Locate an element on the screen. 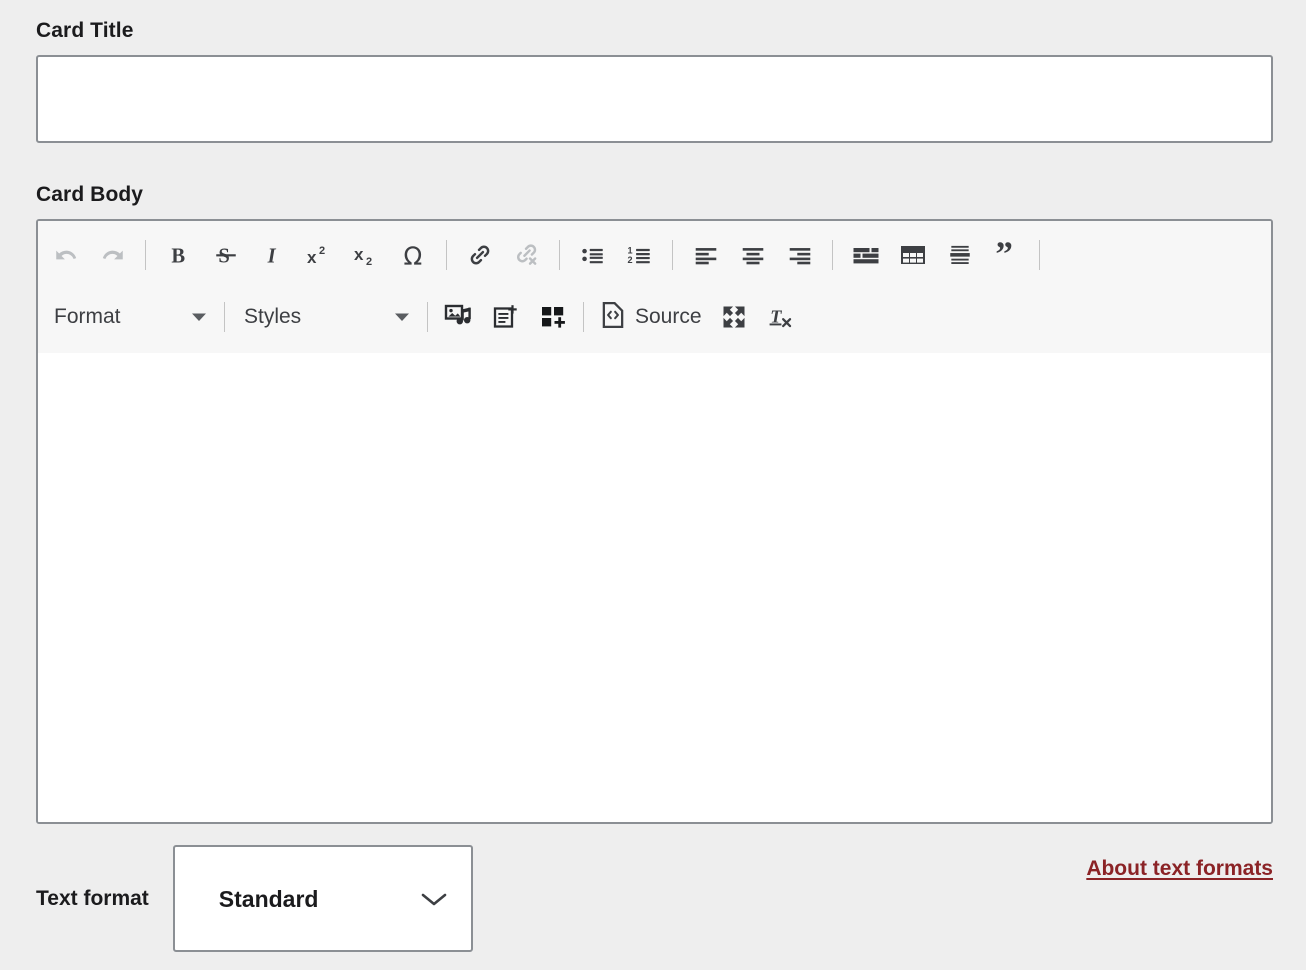 This screenshot has width=1306, height=970. omega-icon: Ω is located at coordinates (414, 255).